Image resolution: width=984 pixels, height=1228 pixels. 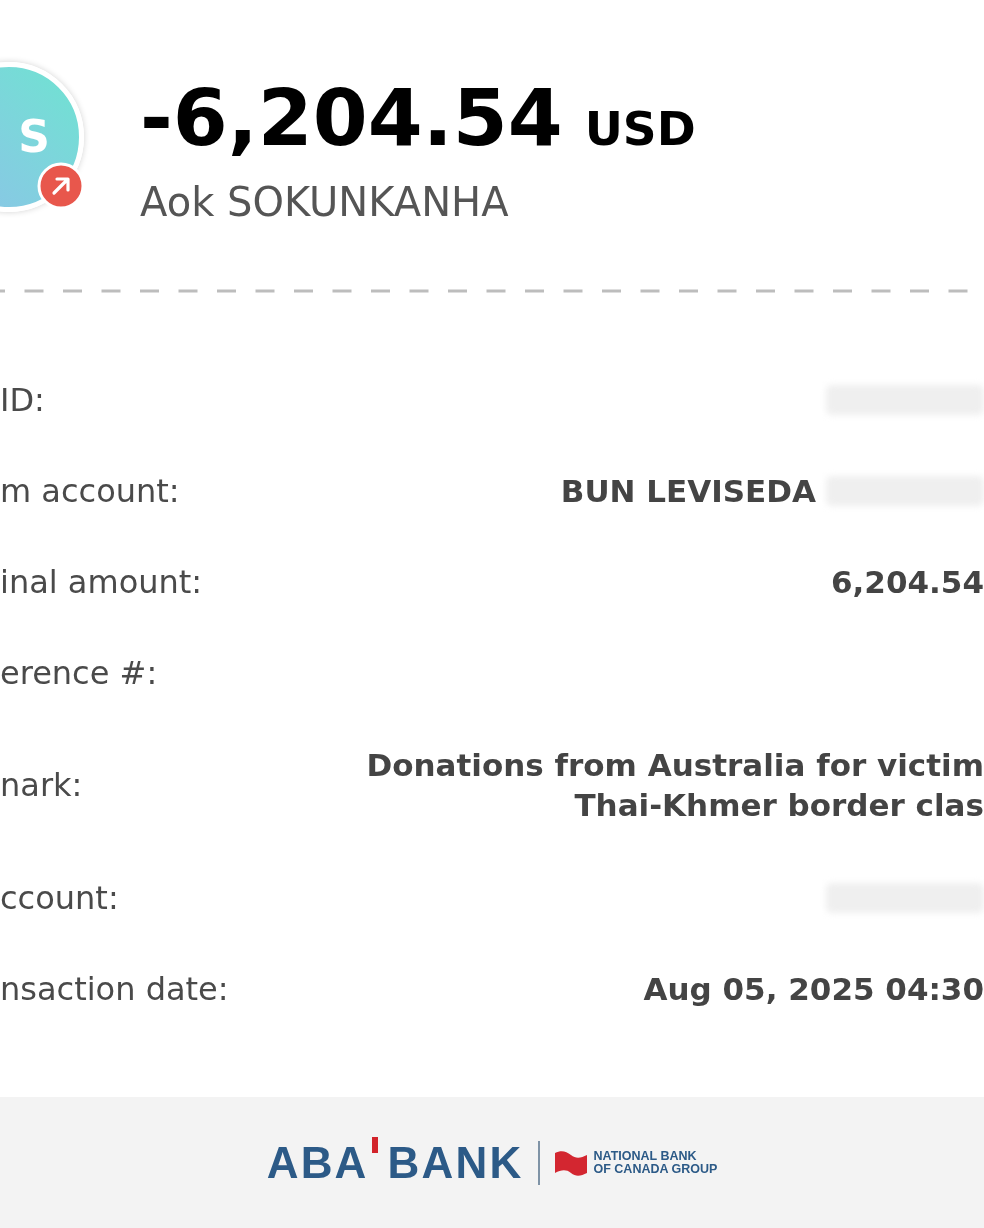 I want to click on accent-mark-icon, so click(x=374, y=1144).